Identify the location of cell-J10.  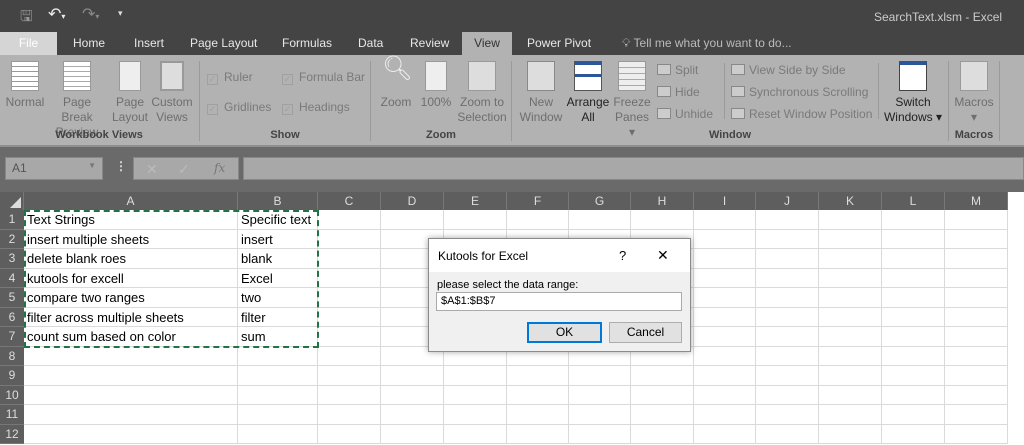
(787, 395).